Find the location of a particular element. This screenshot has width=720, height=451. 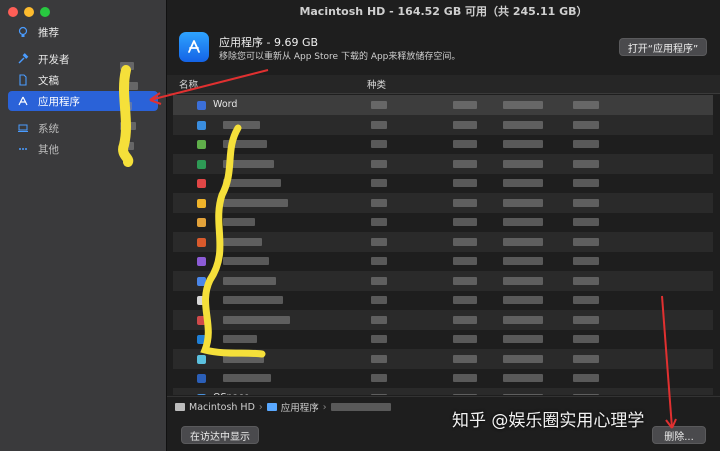

sidebar-item-label: 推荐 is located at coordinates (48, 32).